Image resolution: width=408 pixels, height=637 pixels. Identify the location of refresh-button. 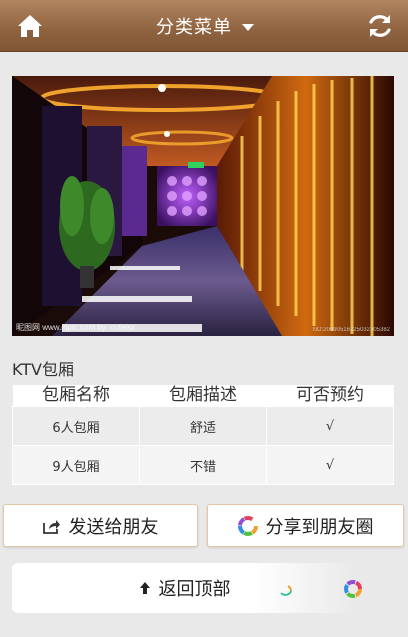
(380, 26).